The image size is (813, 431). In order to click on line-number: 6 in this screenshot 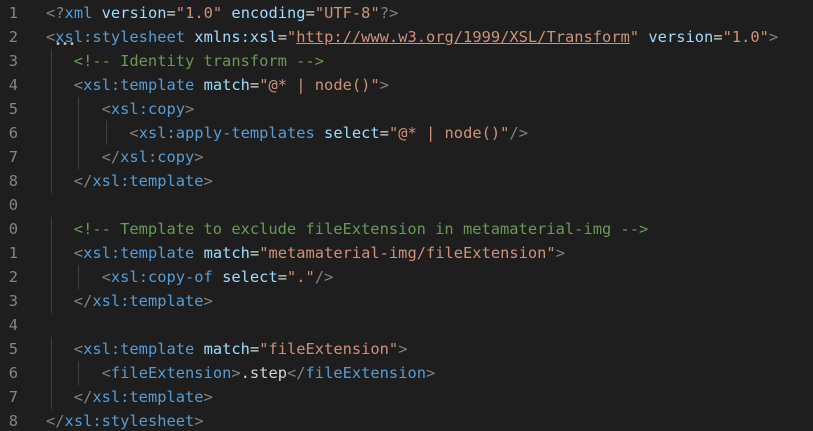, I will do `click(13, 372)`.